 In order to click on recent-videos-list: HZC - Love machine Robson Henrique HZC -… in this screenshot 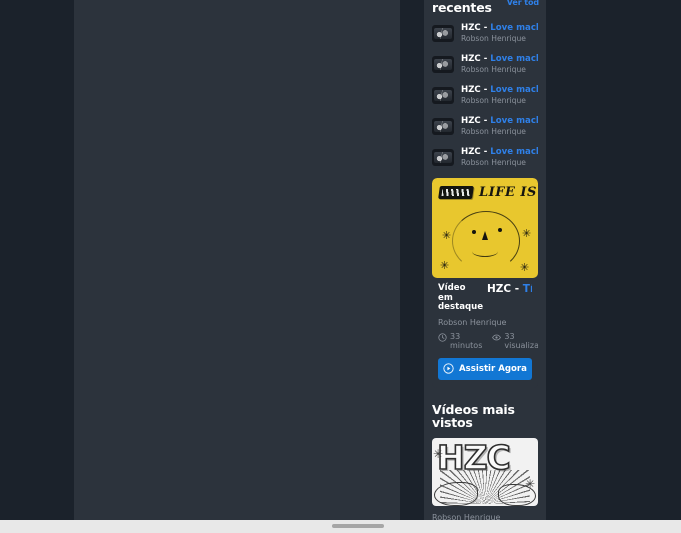, I will do `click(485, 95)`.